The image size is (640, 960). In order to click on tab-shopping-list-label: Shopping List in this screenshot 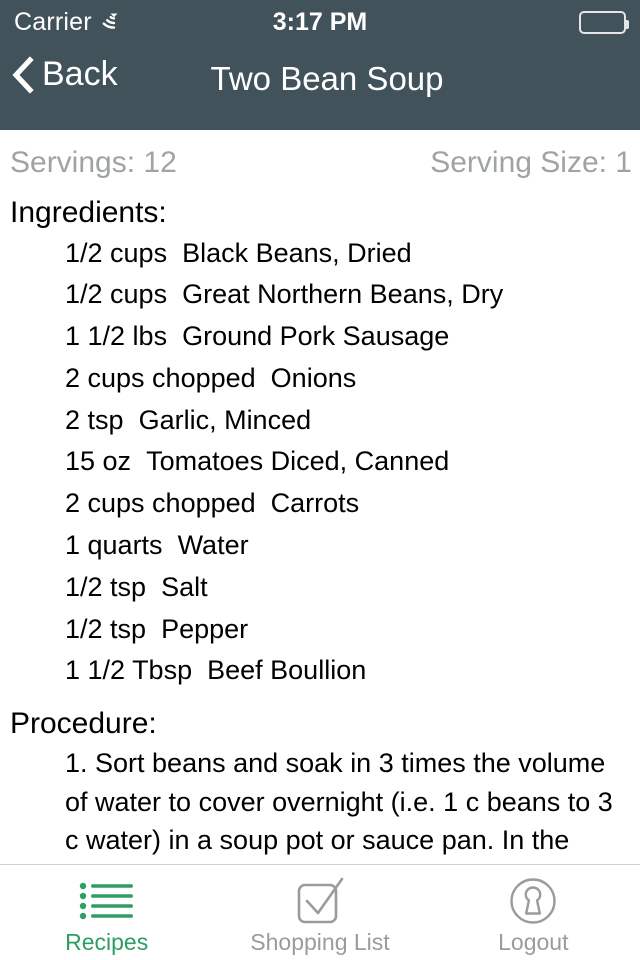, I will do `click(320, 942)`.